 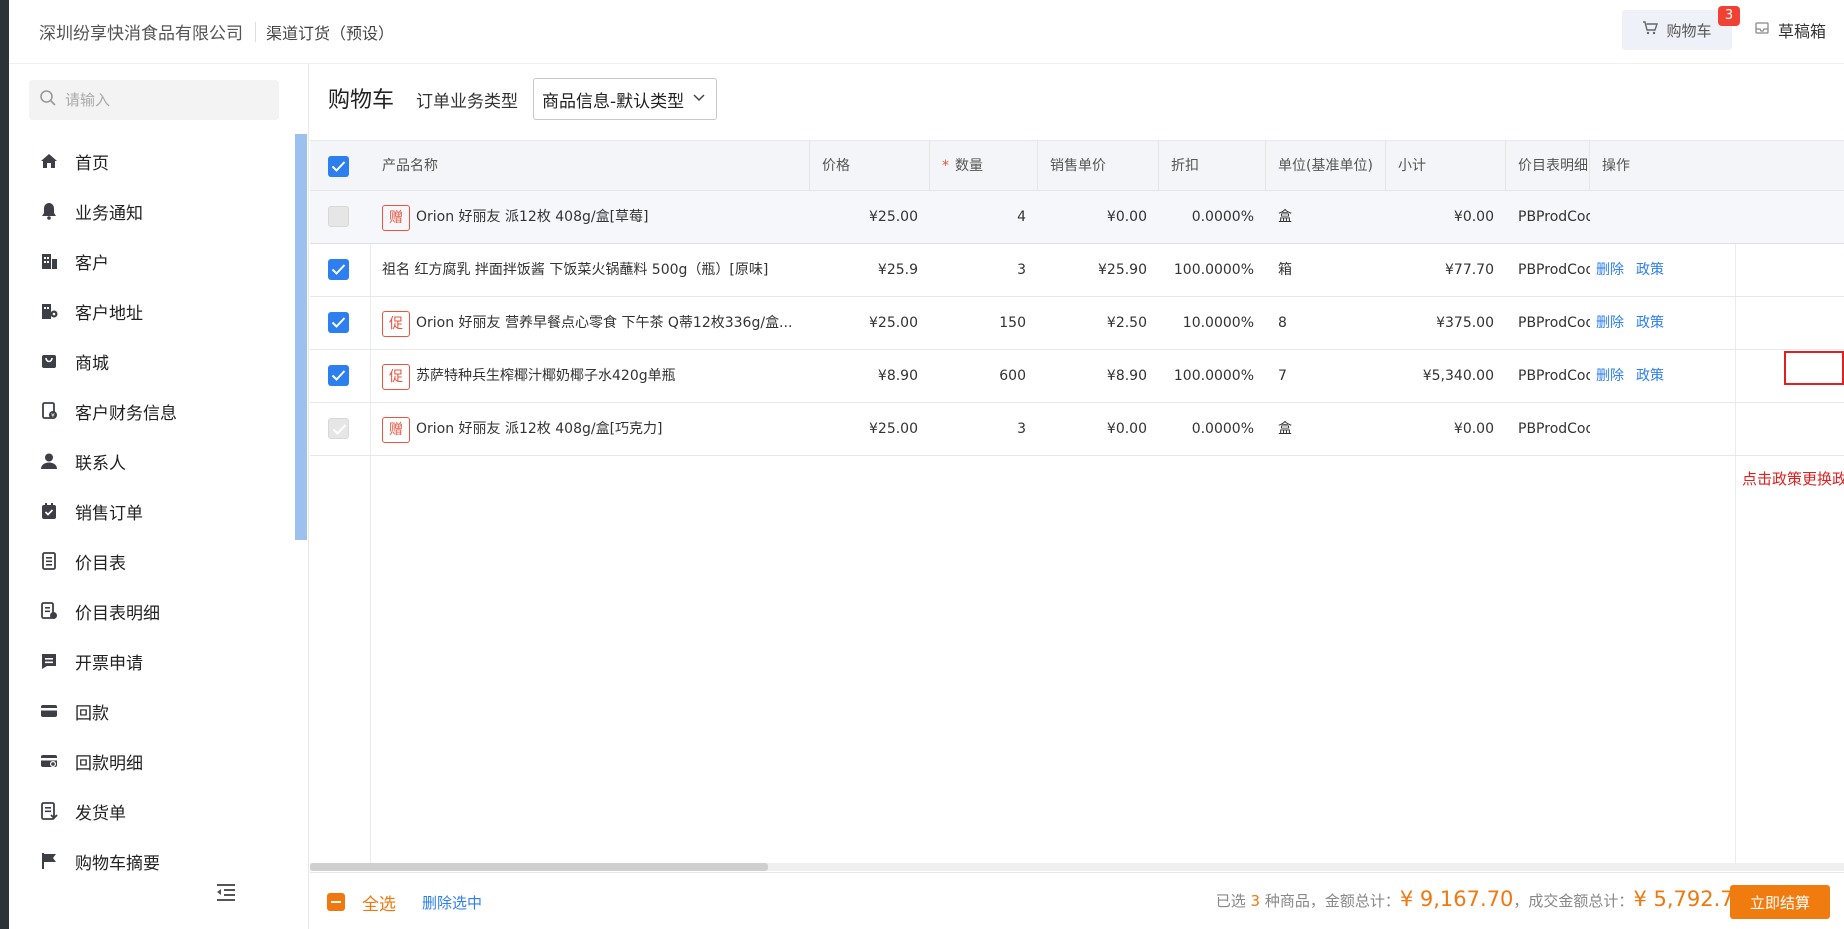 What do you see at coordinates (92, 363) in the screenshot?
I see `sidebar-item-label: 商城` at bounding box center [92, 363].